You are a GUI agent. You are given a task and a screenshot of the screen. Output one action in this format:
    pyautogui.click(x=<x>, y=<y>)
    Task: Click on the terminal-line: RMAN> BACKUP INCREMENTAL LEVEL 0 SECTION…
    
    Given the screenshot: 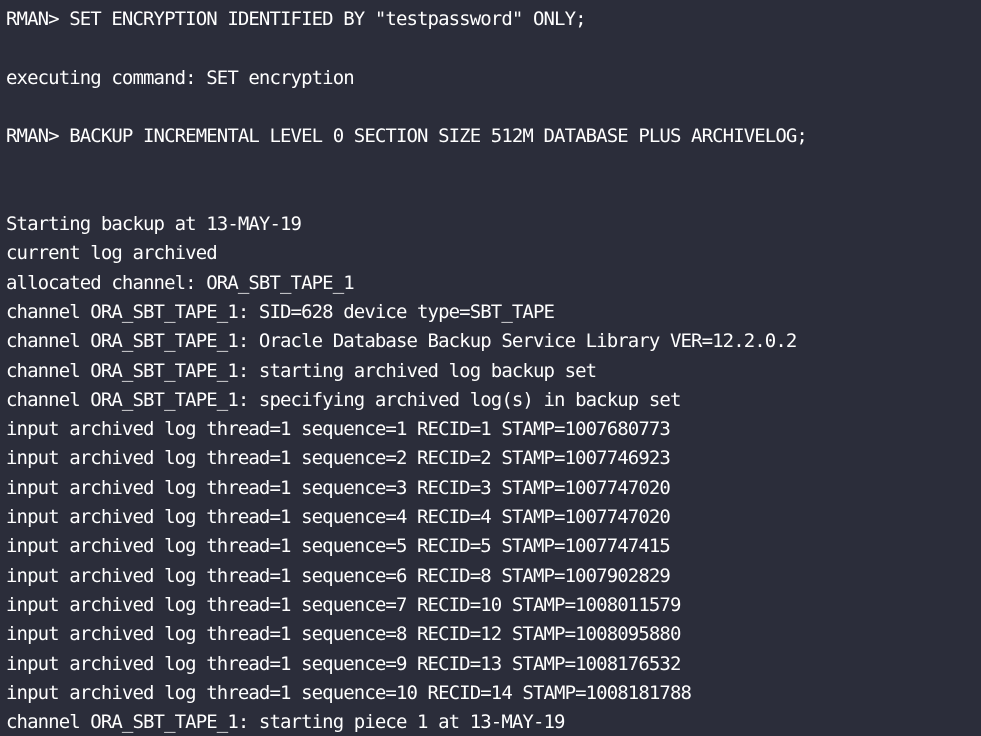 What is the action you would take?
    pyautogui.click(x=407, y=136)
    